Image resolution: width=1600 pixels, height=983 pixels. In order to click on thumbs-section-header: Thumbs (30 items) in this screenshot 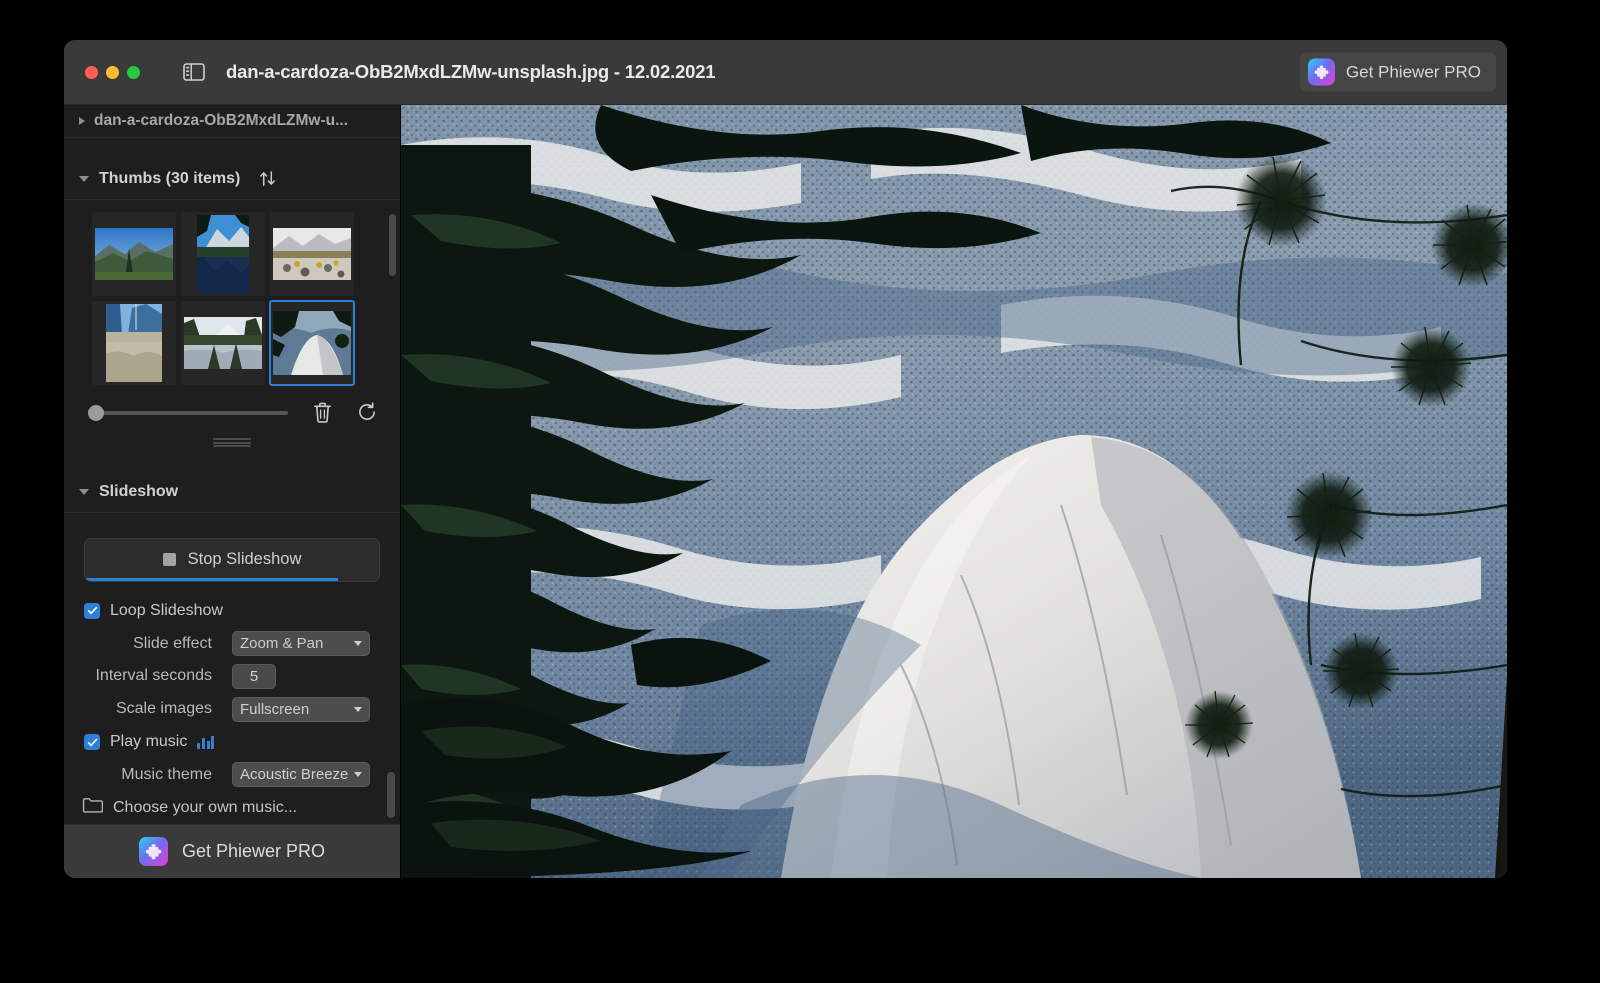, I will do `click(232, 179)`.